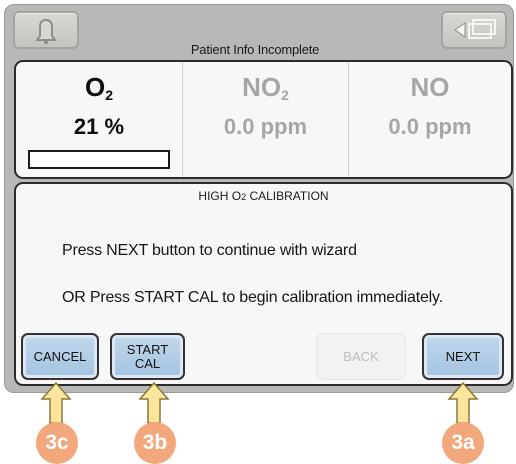 This screenshot has width=516, height=464. I want to click on cancel-button: CANCEL, so click(60, 356).